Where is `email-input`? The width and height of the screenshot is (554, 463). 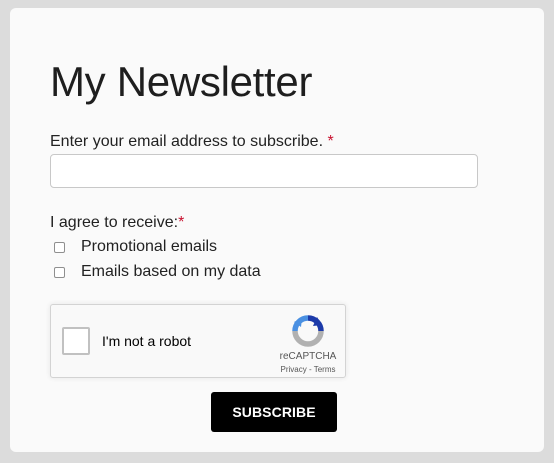 email-input is located at coordinates (264, 171).